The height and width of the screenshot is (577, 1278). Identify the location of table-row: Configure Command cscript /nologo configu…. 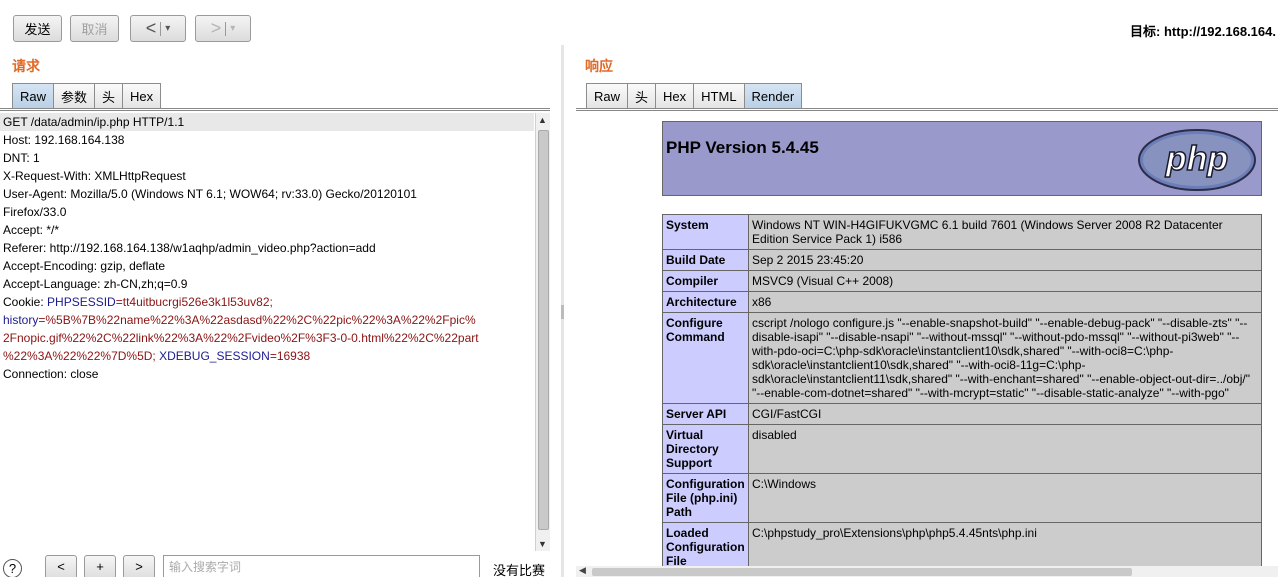
(962, 358).